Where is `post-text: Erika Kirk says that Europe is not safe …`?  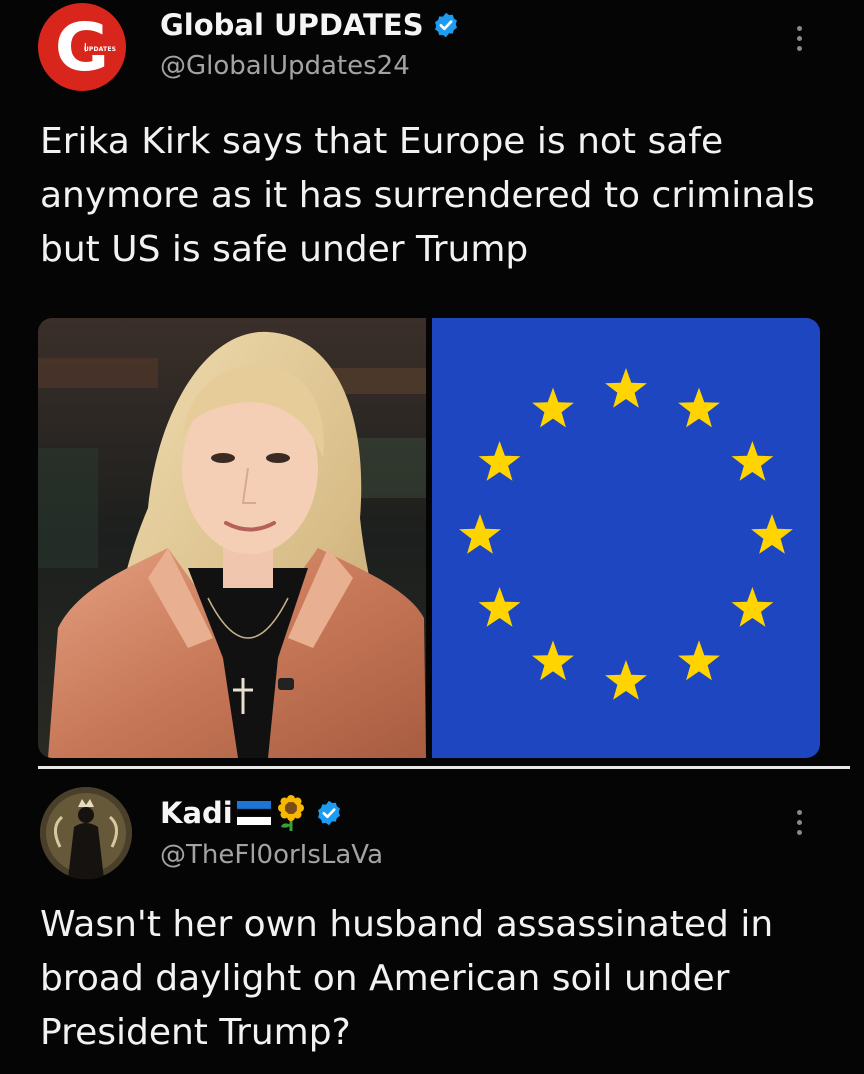
post-text: Erika Kirk says that Europe is not safe … is located at coordinates (427, 195).